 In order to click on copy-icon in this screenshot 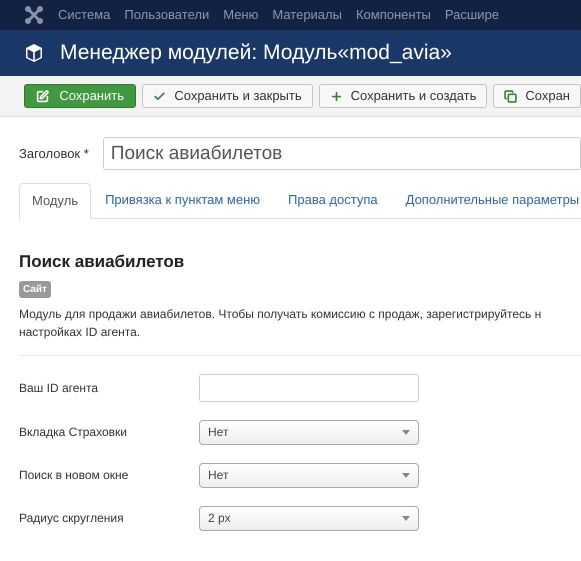, I will do `click(511, 96)`.